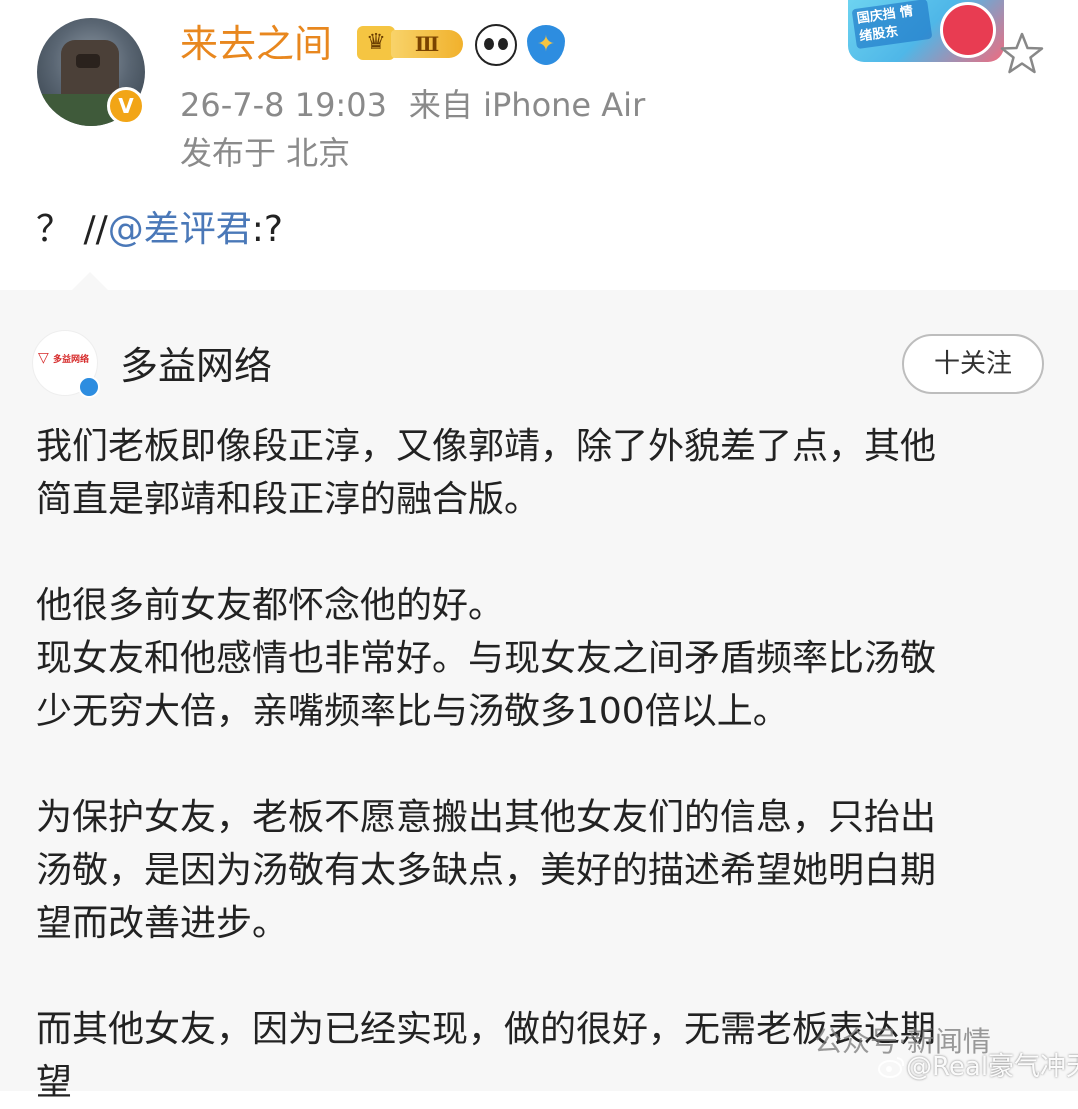  Describe the element at coordinates (43, 358) in the screenshot. I see `org-logo-icon: ▽` at that location.